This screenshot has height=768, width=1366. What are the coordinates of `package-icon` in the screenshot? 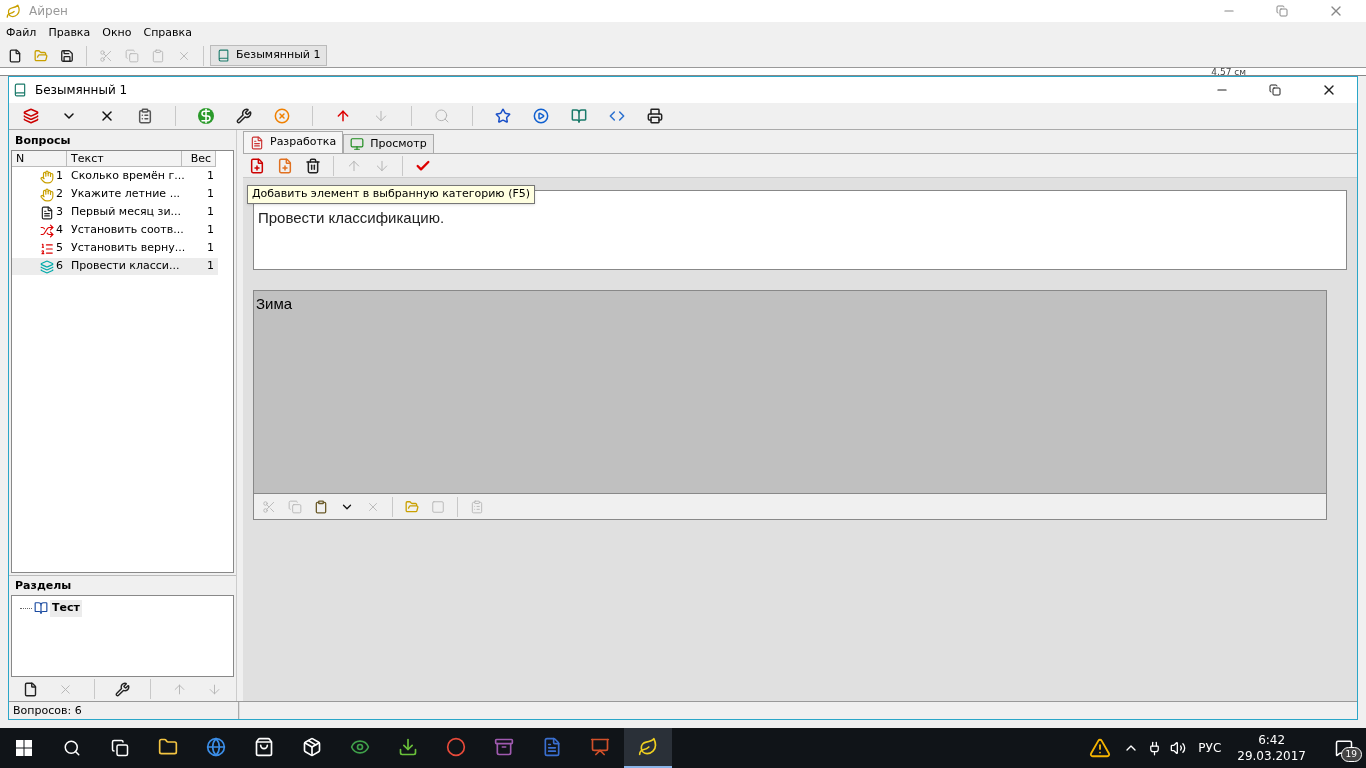 It's located at (312, 747).